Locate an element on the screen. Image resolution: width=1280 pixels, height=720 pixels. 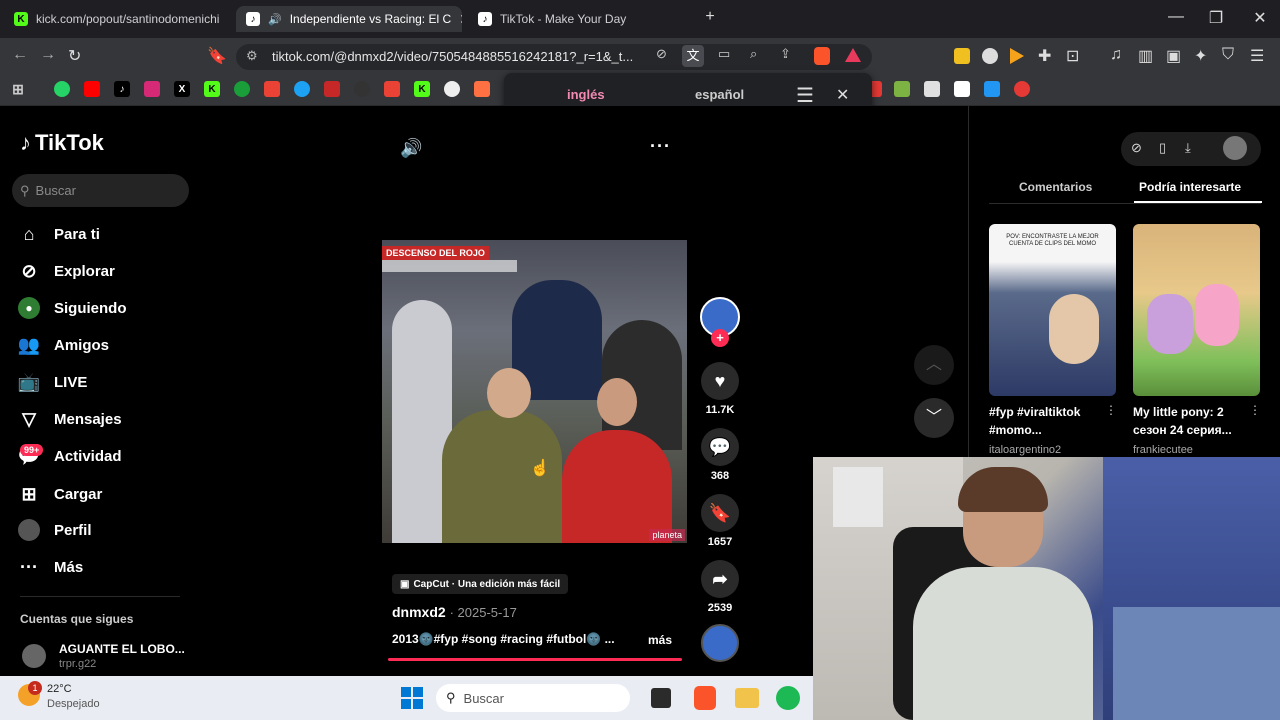
follow-plus-icon: + is located at coordinates (720, 338).